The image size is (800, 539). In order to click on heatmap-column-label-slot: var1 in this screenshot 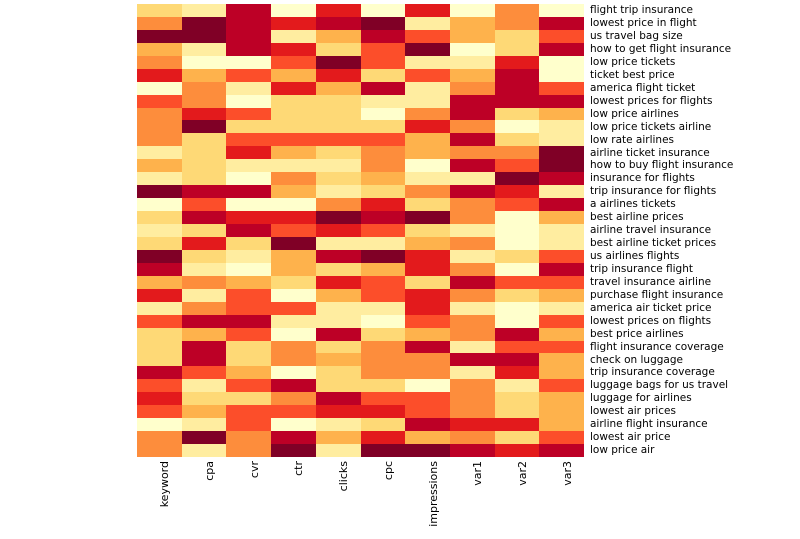, I will do `click(472, 498)`.